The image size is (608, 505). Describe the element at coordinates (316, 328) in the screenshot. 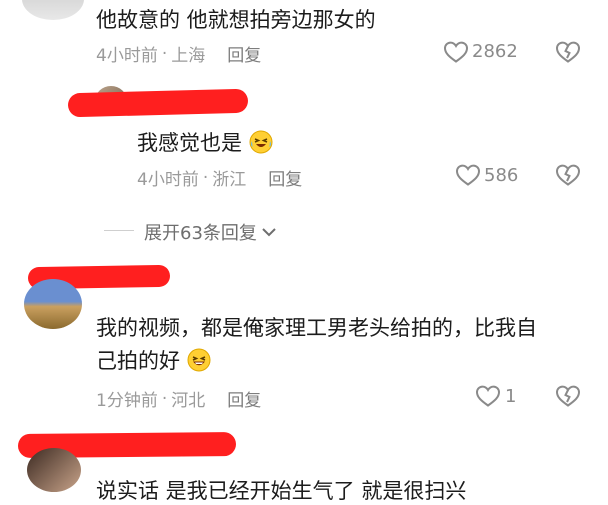

I see `comment-text-line1: 我的视频，都是俺家理工男老头给拍的，比我自` at that location.